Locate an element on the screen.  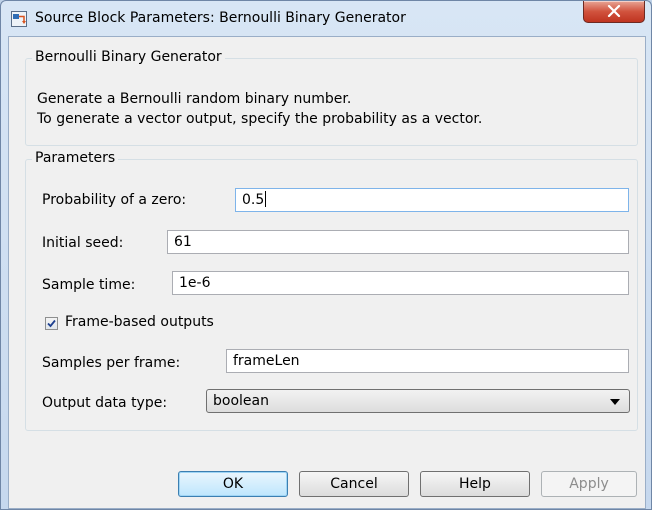
text-caret is located at coordinates (266, 199).